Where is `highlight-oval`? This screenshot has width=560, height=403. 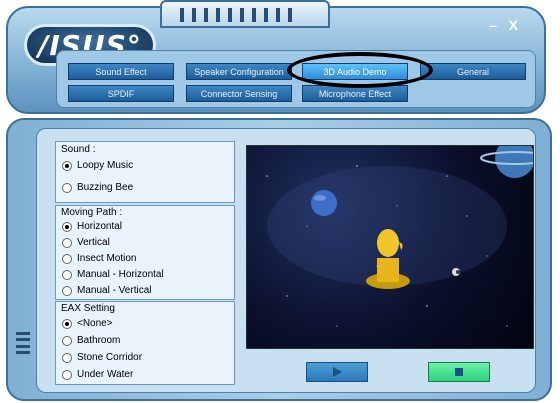
highlight-oval is located at coordinates (360, 70).